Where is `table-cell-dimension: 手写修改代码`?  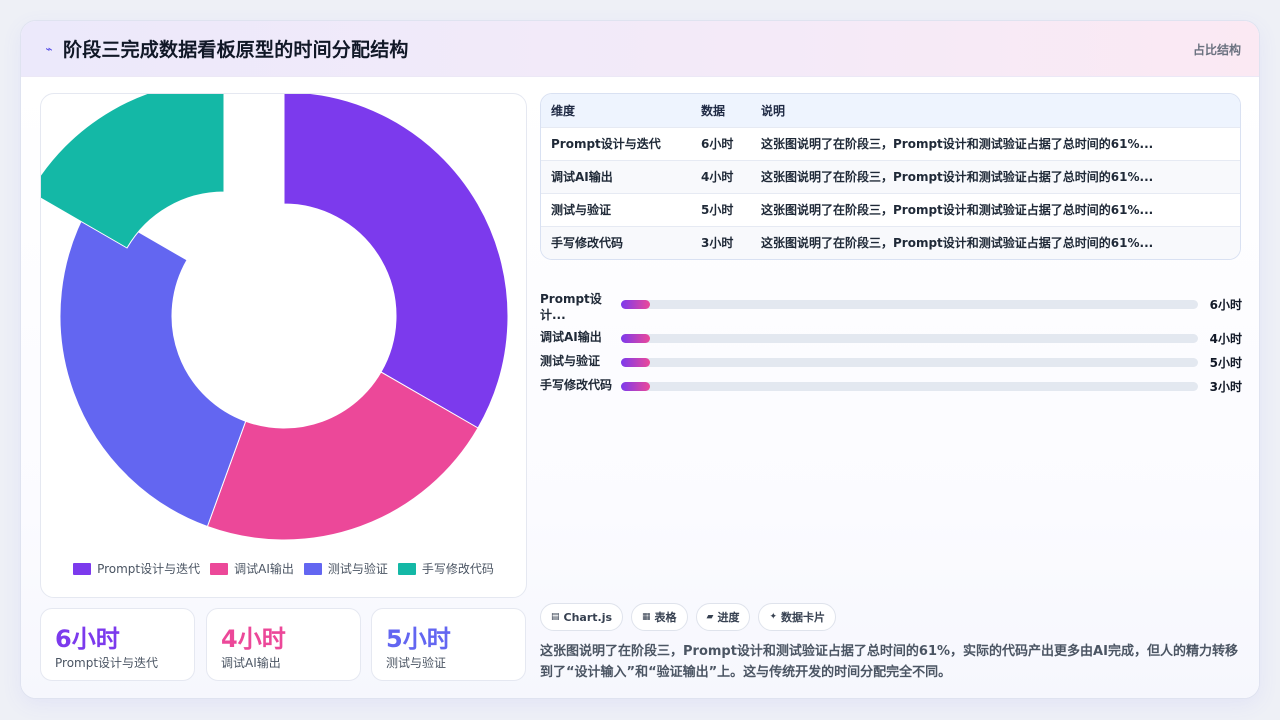 table-cell-dimension: 手写修改代码 is located at coordinates (587, 243).